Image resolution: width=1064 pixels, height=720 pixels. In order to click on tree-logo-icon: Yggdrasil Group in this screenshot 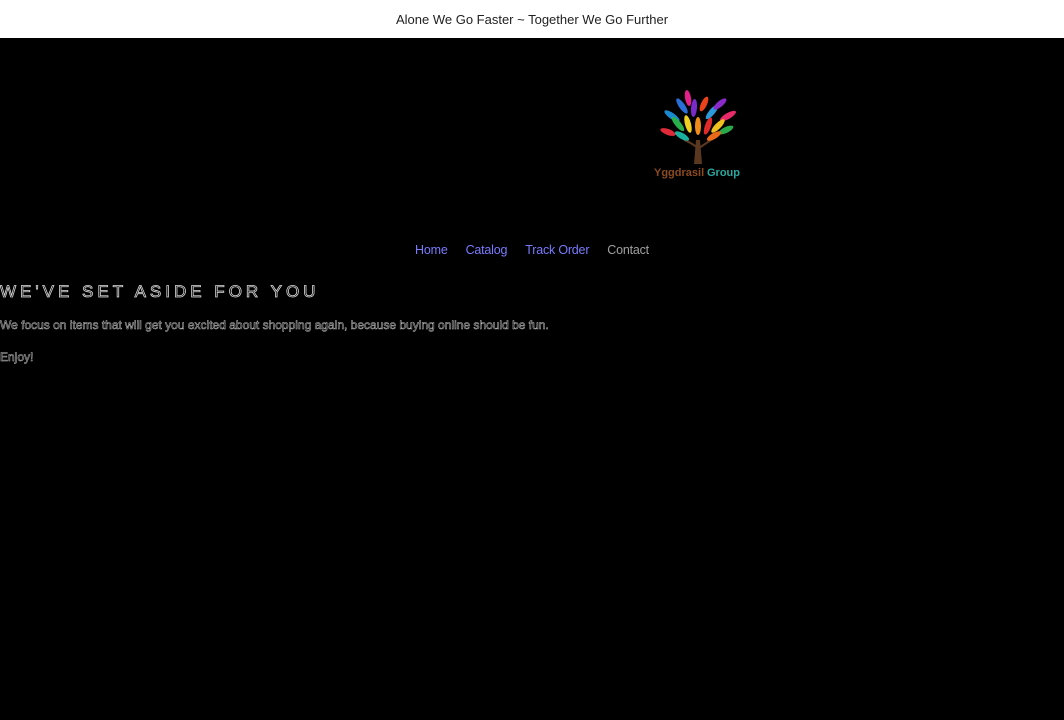, I will do `click(697, 134)`.